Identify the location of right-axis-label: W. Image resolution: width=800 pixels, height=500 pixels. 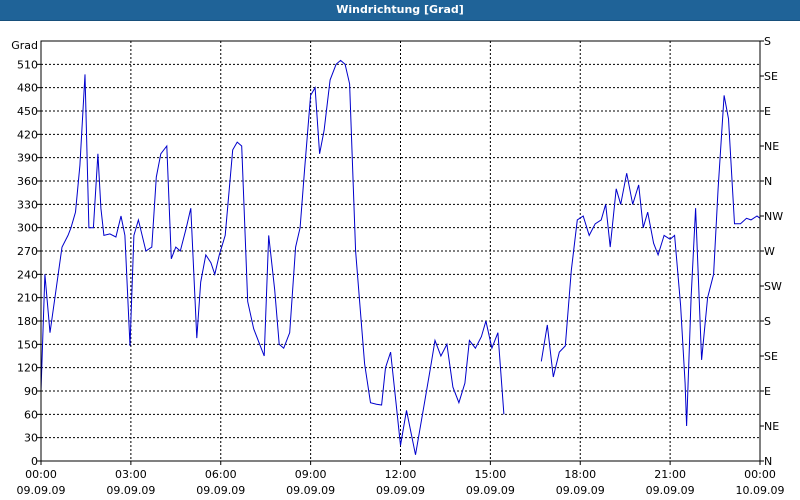
(769, 251).